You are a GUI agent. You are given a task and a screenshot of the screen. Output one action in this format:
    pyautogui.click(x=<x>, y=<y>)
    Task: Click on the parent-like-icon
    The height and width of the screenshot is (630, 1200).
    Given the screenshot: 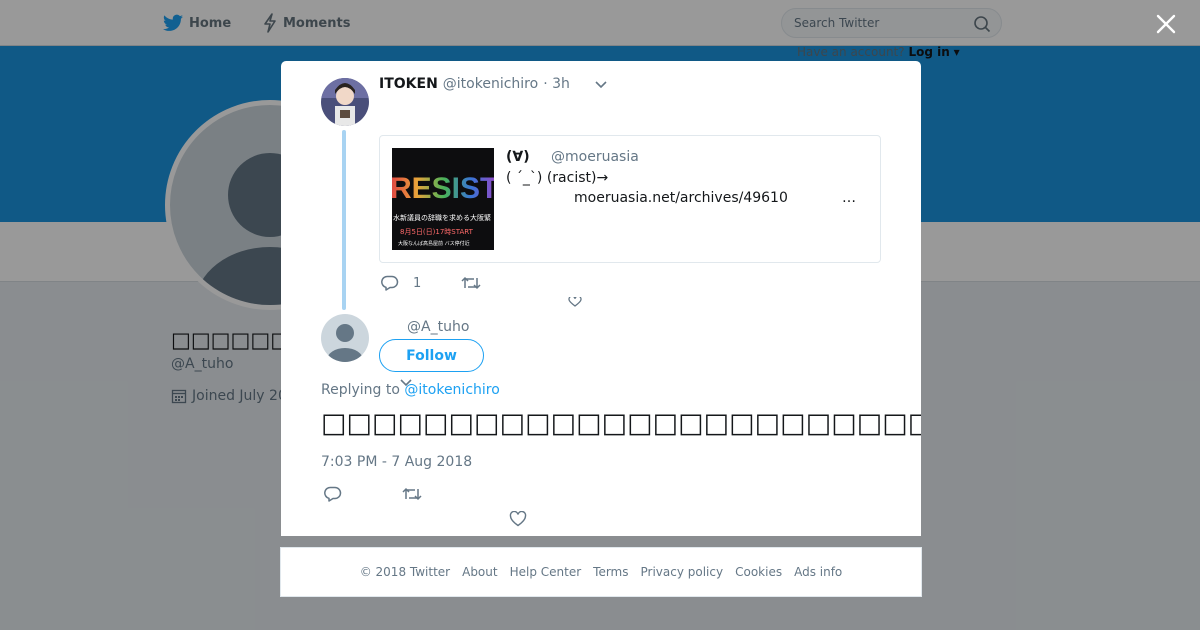 What is the action you would take?
    pyautogui.click(x=575, y=302)
    